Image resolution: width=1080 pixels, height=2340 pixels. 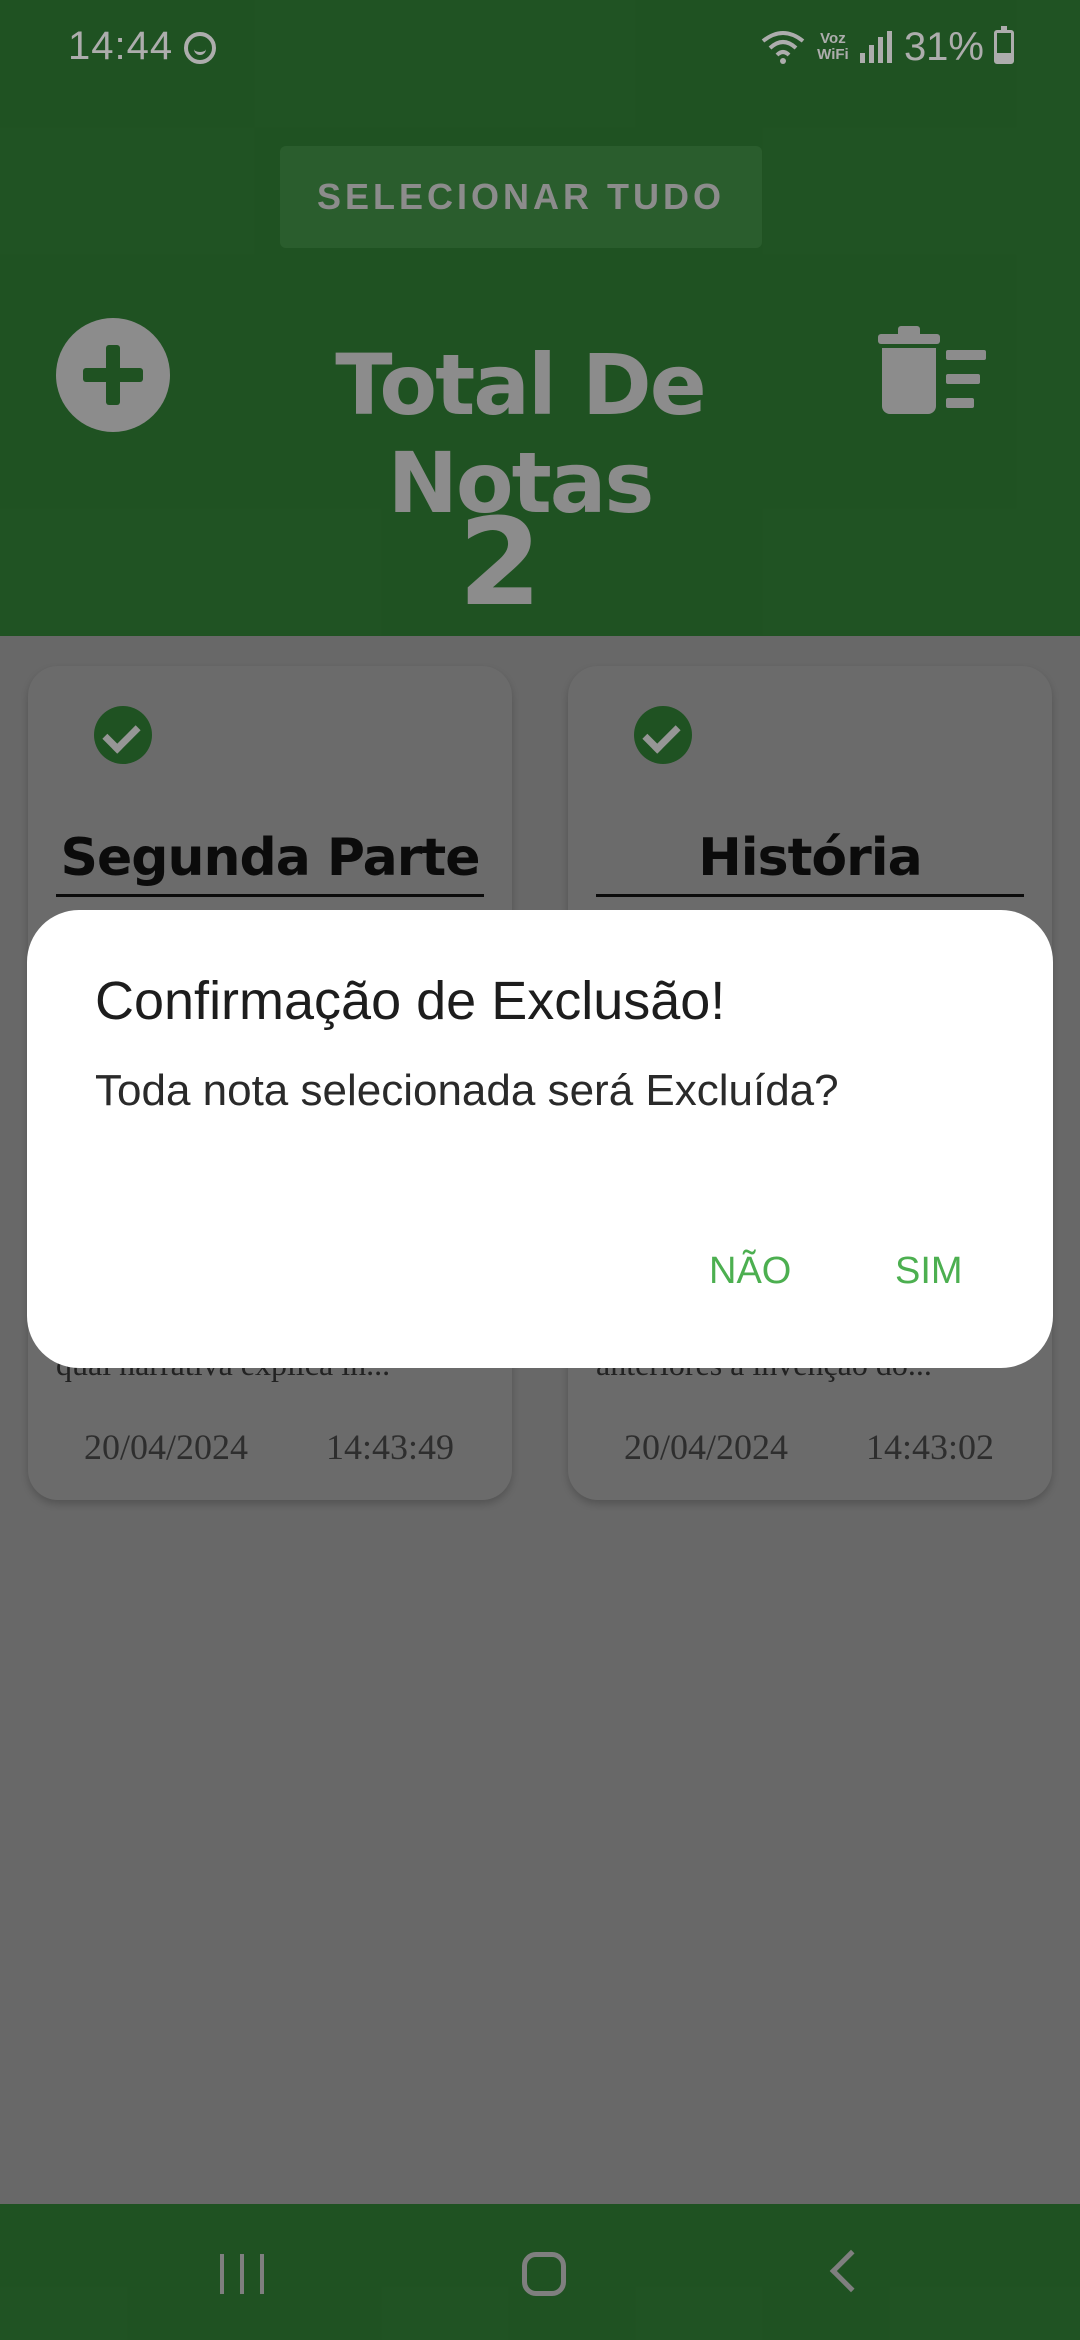 What do you see at coordinates (929, 1271) in the screenshot?
I see `yes-button: SIM` at bounding box center [929, 1271].